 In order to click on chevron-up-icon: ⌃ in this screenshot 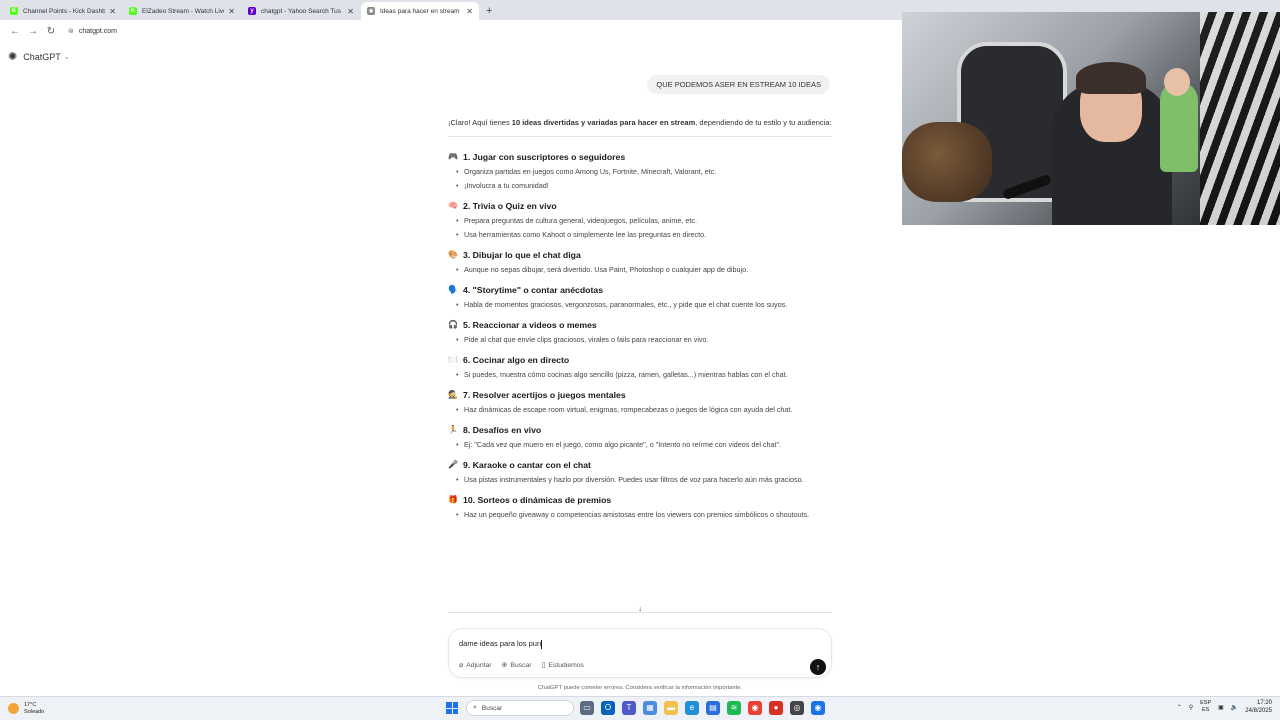, I will do `click(1179, 707)`.